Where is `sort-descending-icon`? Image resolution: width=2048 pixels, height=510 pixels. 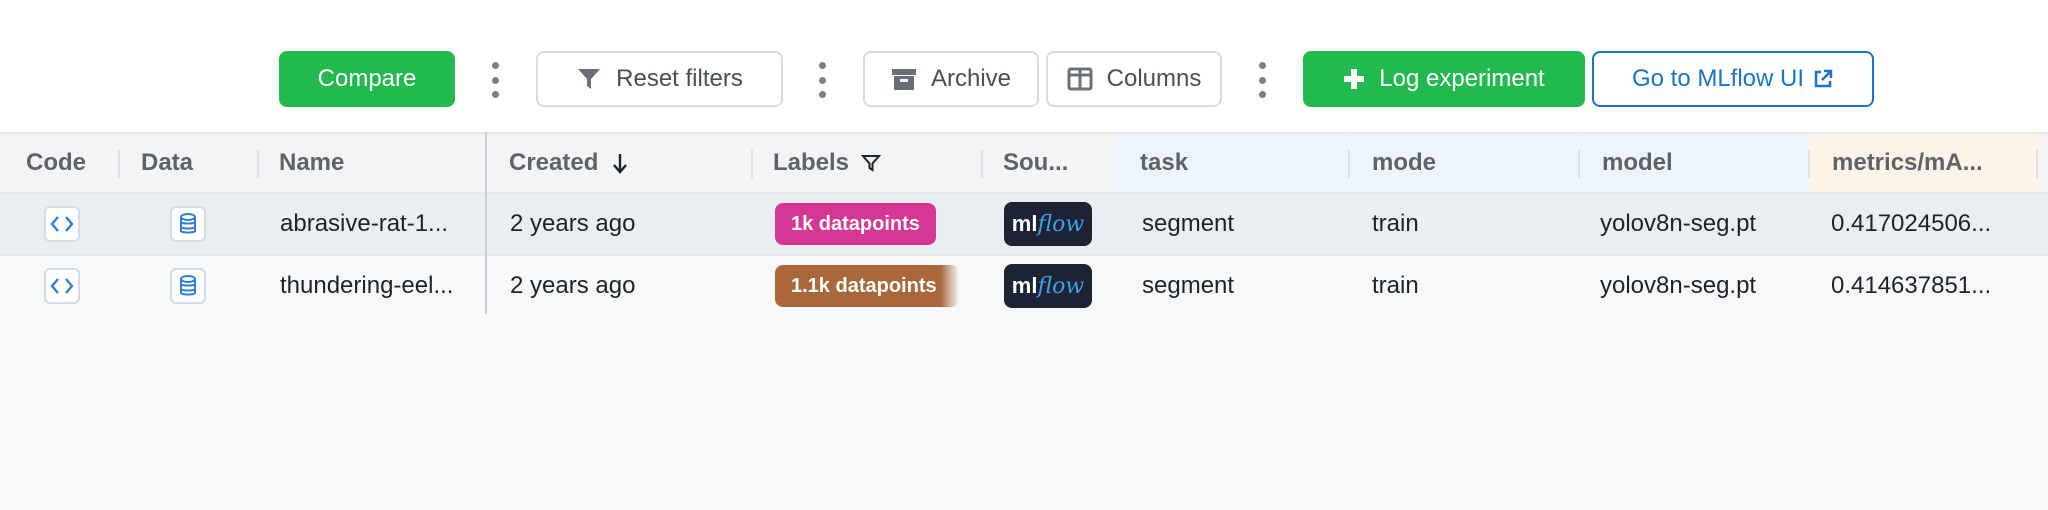 sort-descending-icon is located at coordinates (620, 163).